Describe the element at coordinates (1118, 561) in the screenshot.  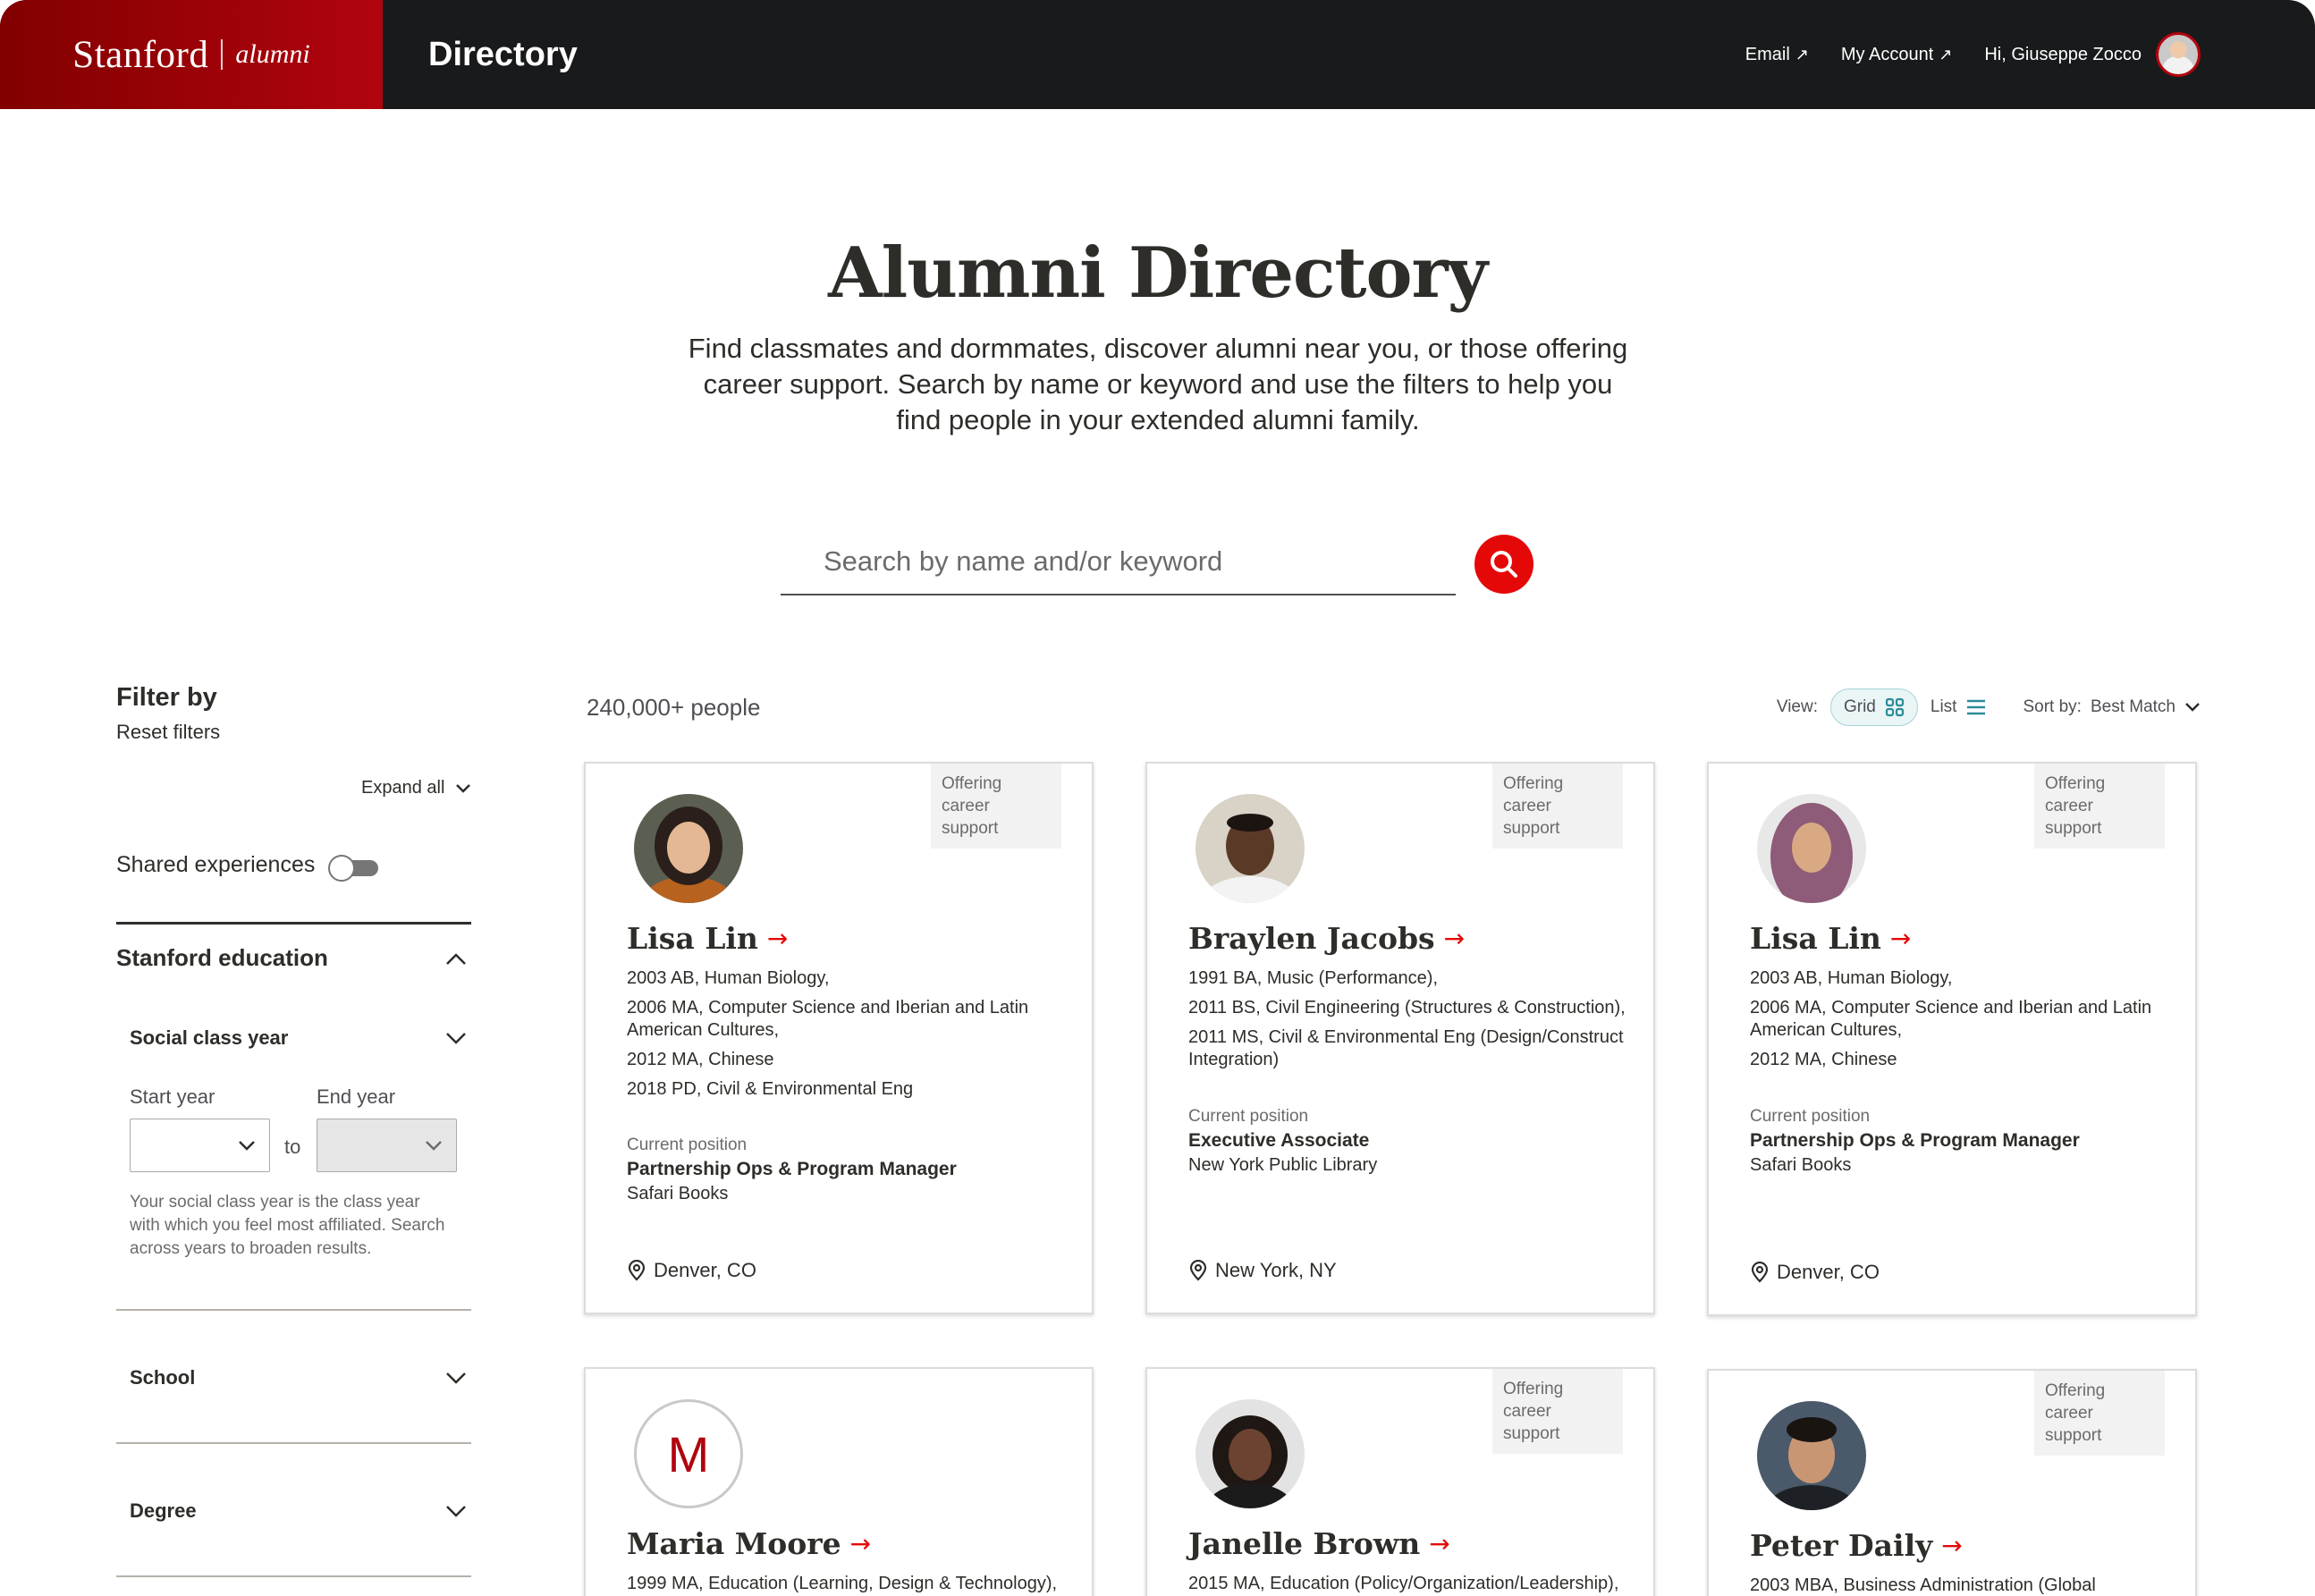
I see `search-input` at that location.